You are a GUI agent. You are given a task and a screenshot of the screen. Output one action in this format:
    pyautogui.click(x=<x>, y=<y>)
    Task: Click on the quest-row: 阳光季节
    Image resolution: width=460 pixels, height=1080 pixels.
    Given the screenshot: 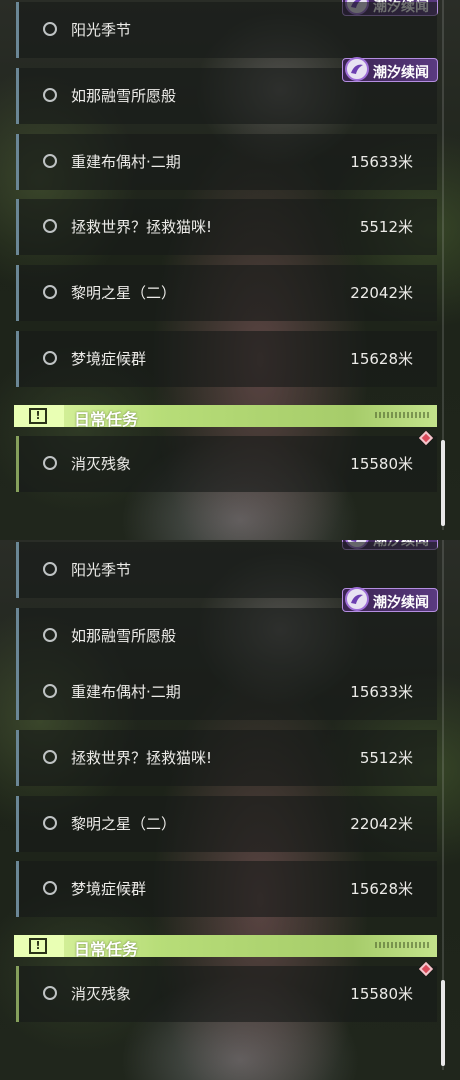 What is the action you would take?
    pyautogui.click(x=226, y=30)
    